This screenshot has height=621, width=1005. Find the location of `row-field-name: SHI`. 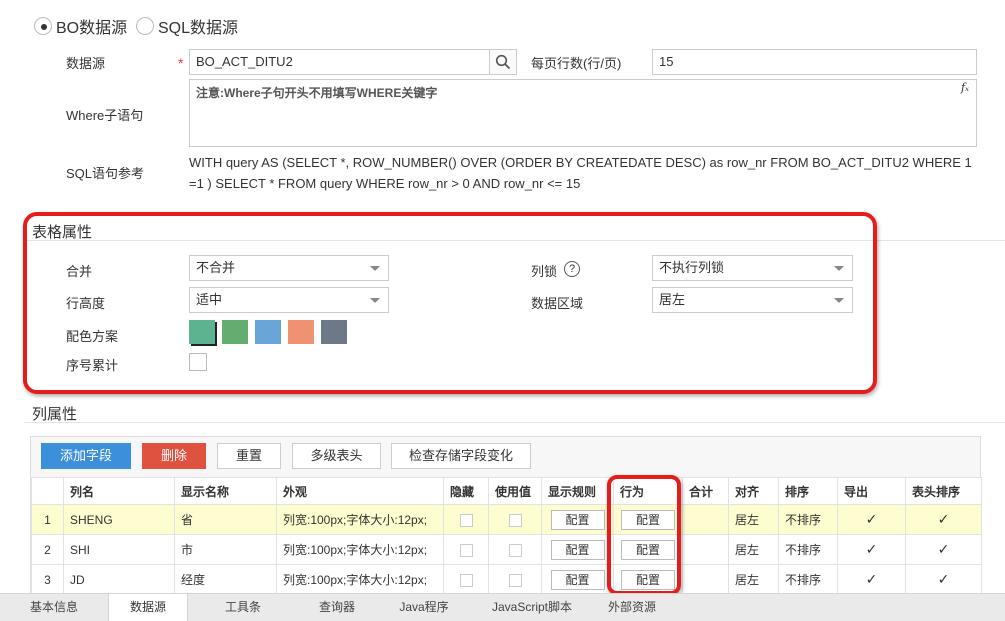

row-field-name: SHI is located at coordinates (119, 549).